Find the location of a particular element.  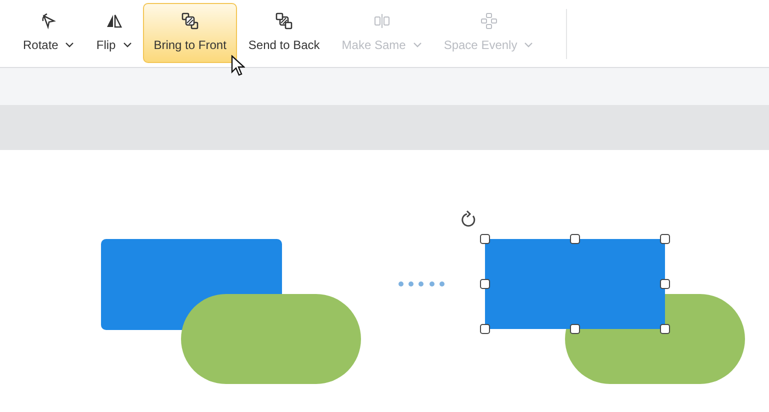

bring-to-front-icon is located at coordinates (190, 21).